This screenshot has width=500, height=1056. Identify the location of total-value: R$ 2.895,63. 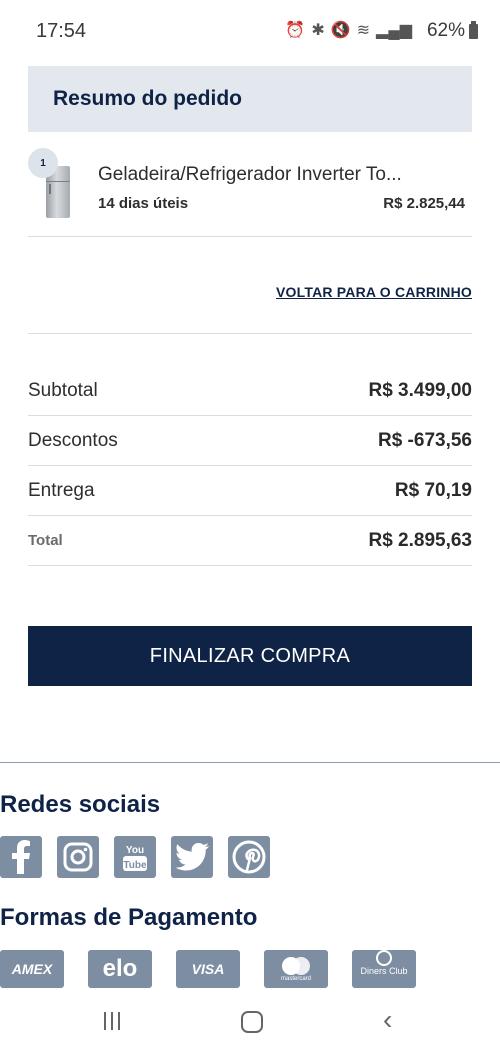
(420, 540).